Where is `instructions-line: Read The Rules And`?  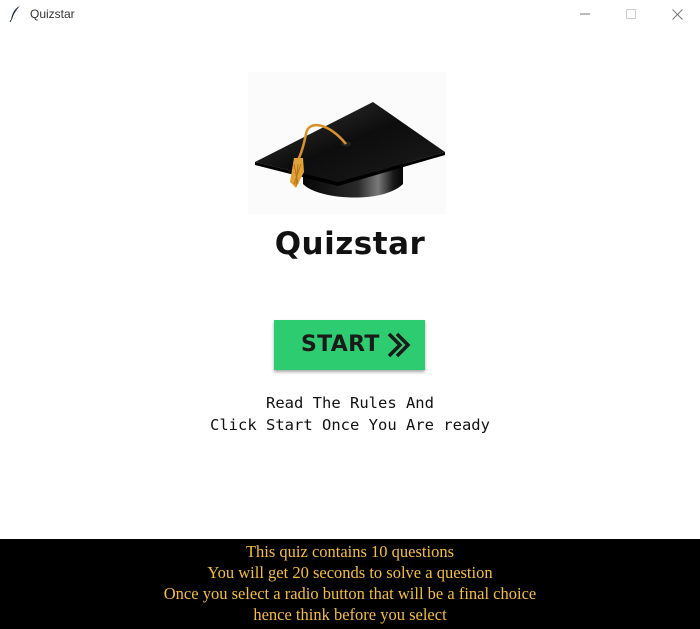 instructions-line: Read The Rules And is located at coordinates (350, 403).